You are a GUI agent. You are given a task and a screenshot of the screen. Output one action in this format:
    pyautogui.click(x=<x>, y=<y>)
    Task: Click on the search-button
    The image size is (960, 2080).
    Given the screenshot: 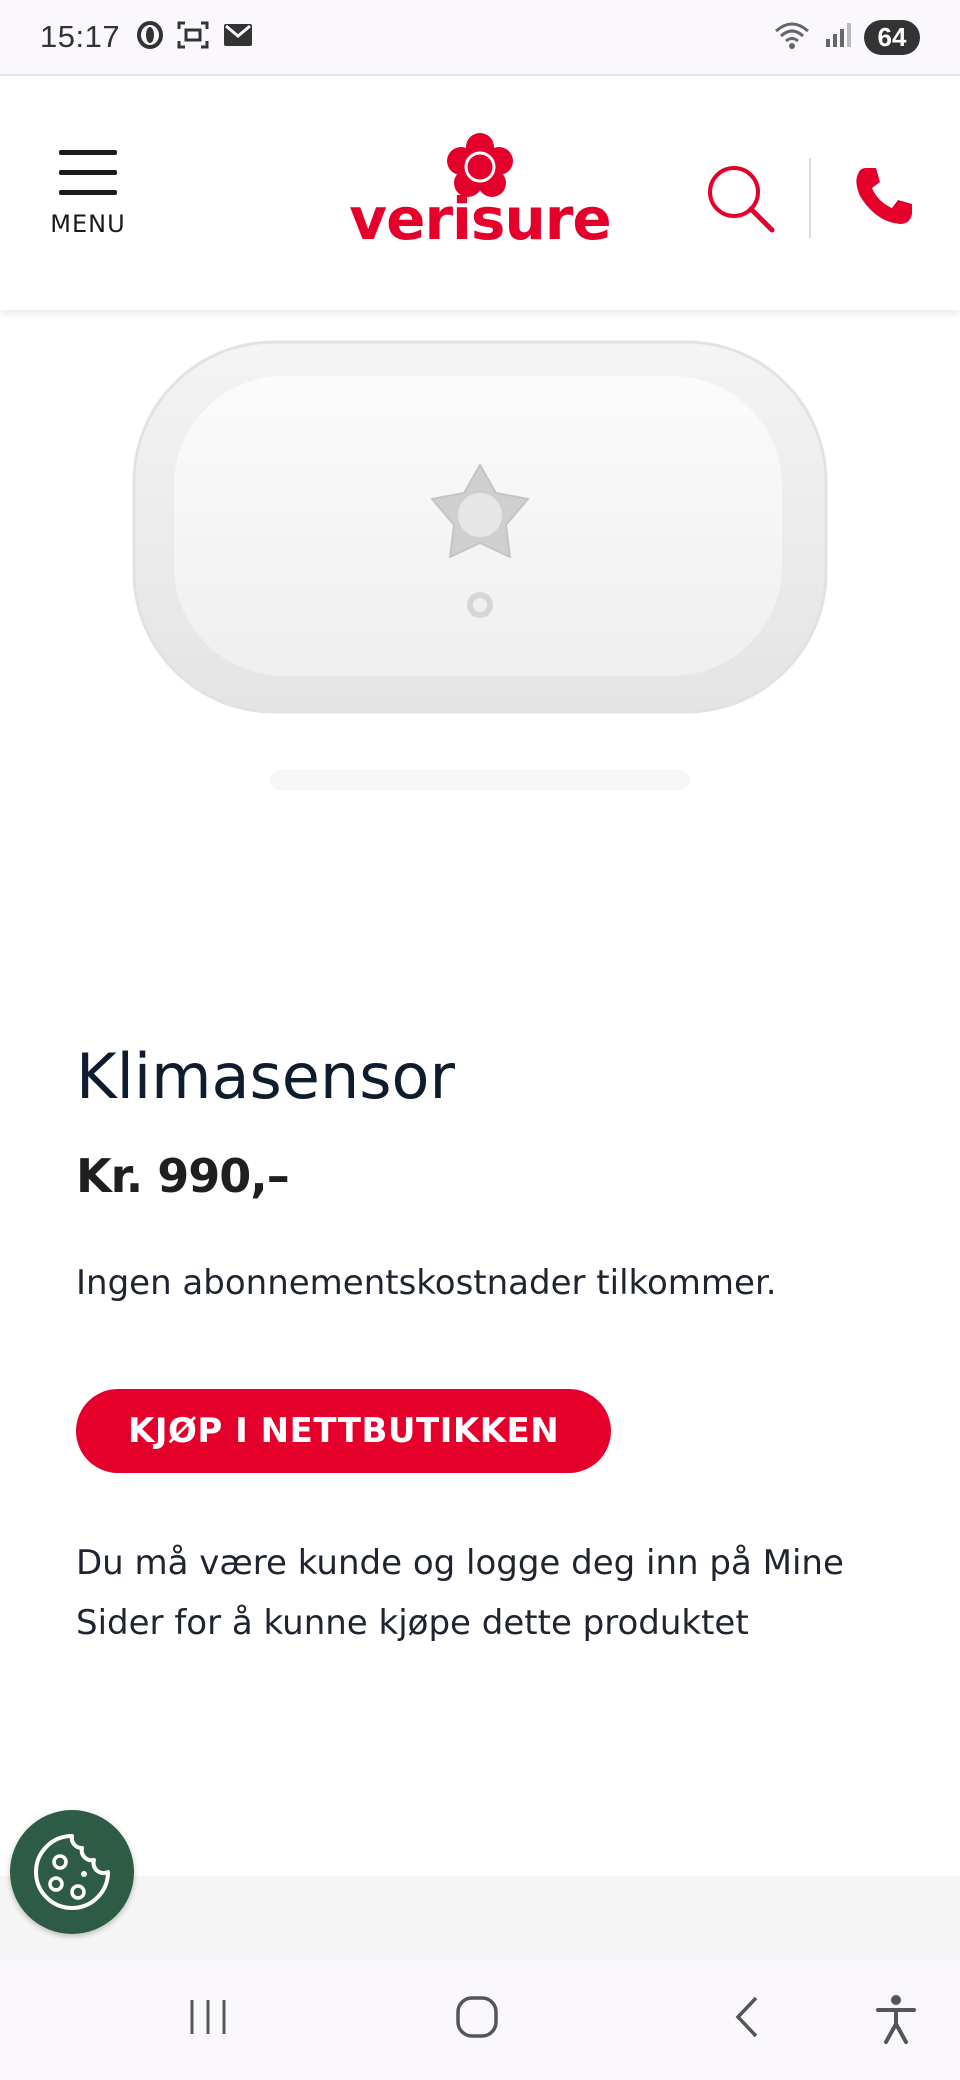 What is the action you would take?
    pyautogui.click(x=741, y=199)
    